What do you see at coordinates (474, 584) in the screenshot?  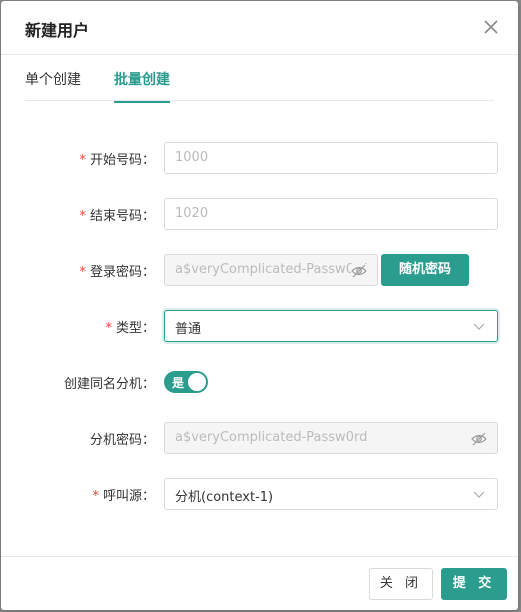 I see `submit-button: 提 交` at bounding box center [474, 584].